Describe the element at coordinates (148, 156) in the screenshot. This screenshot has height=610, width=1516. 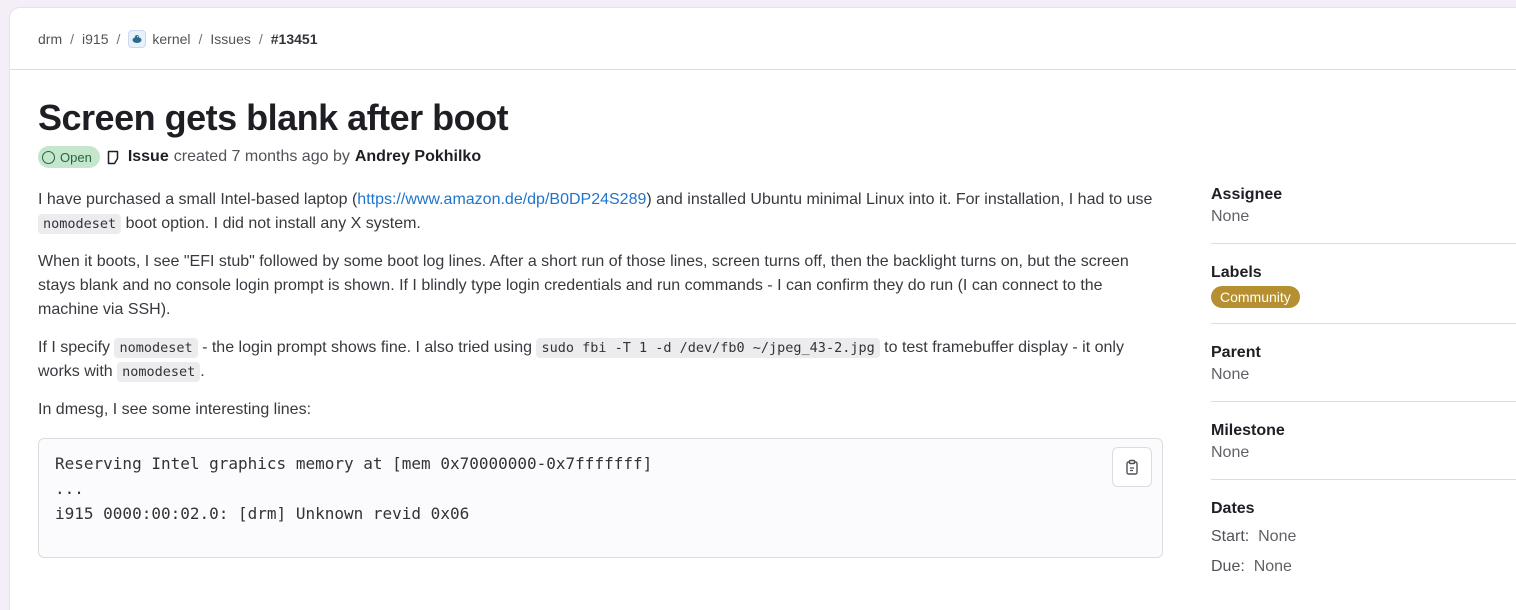
I see `issue-type-label: Issue` at that location.